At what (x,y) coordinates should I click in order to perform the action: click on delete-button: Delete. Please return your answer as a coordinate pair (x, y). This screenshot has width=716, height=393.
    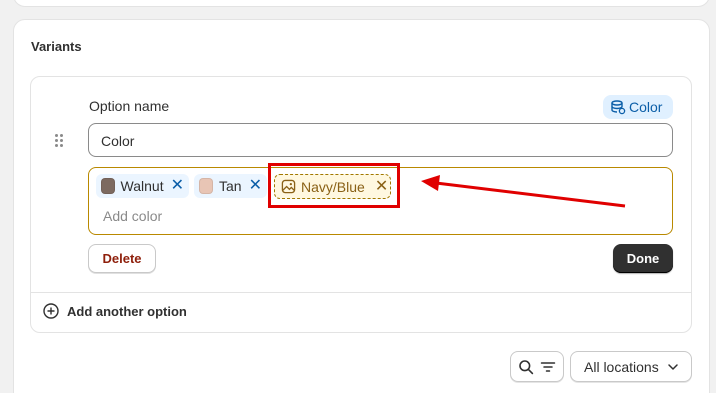
    Looking at the image, I should click on (122, 258).